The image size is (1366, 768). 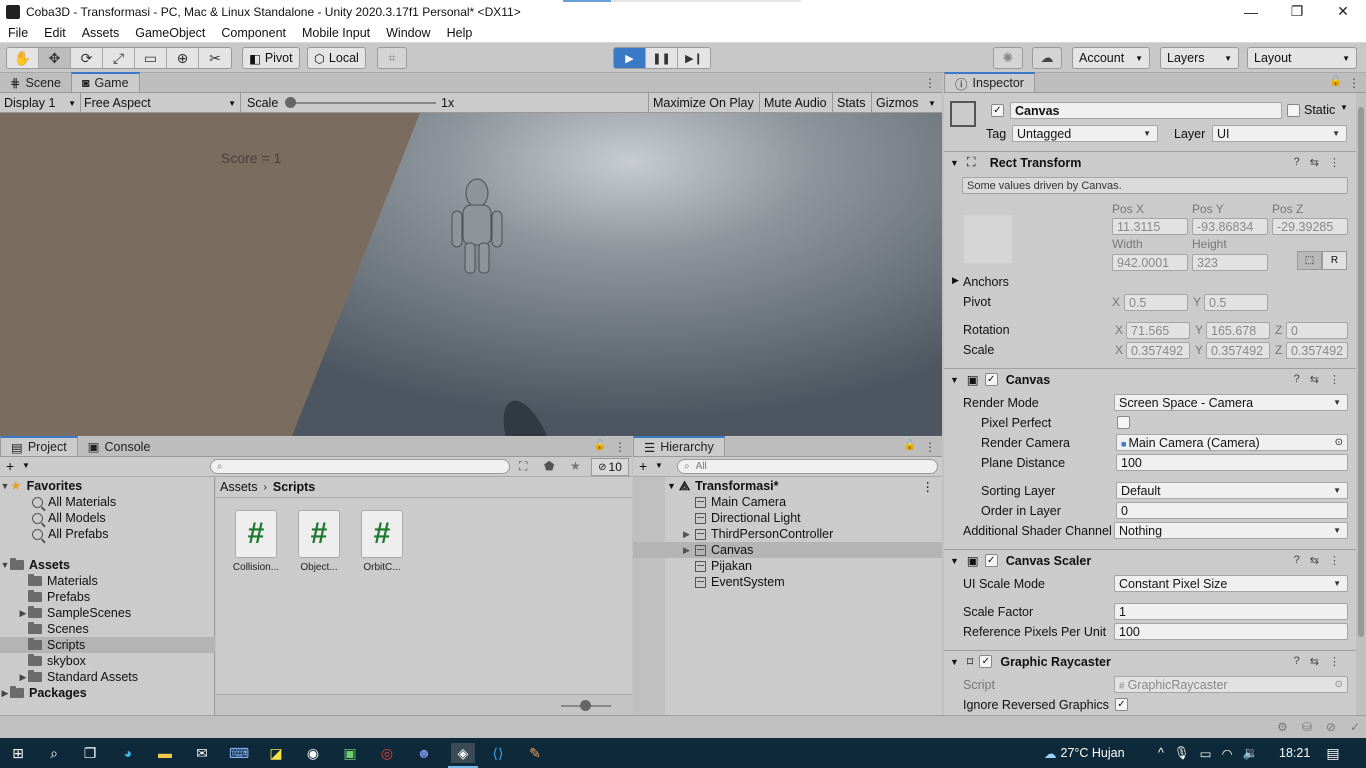 What do you see at coordinates (991, 379) in the screenshot?
I see `canvas-enabled-checkbox: ✓` at bounding box center [991, 379].